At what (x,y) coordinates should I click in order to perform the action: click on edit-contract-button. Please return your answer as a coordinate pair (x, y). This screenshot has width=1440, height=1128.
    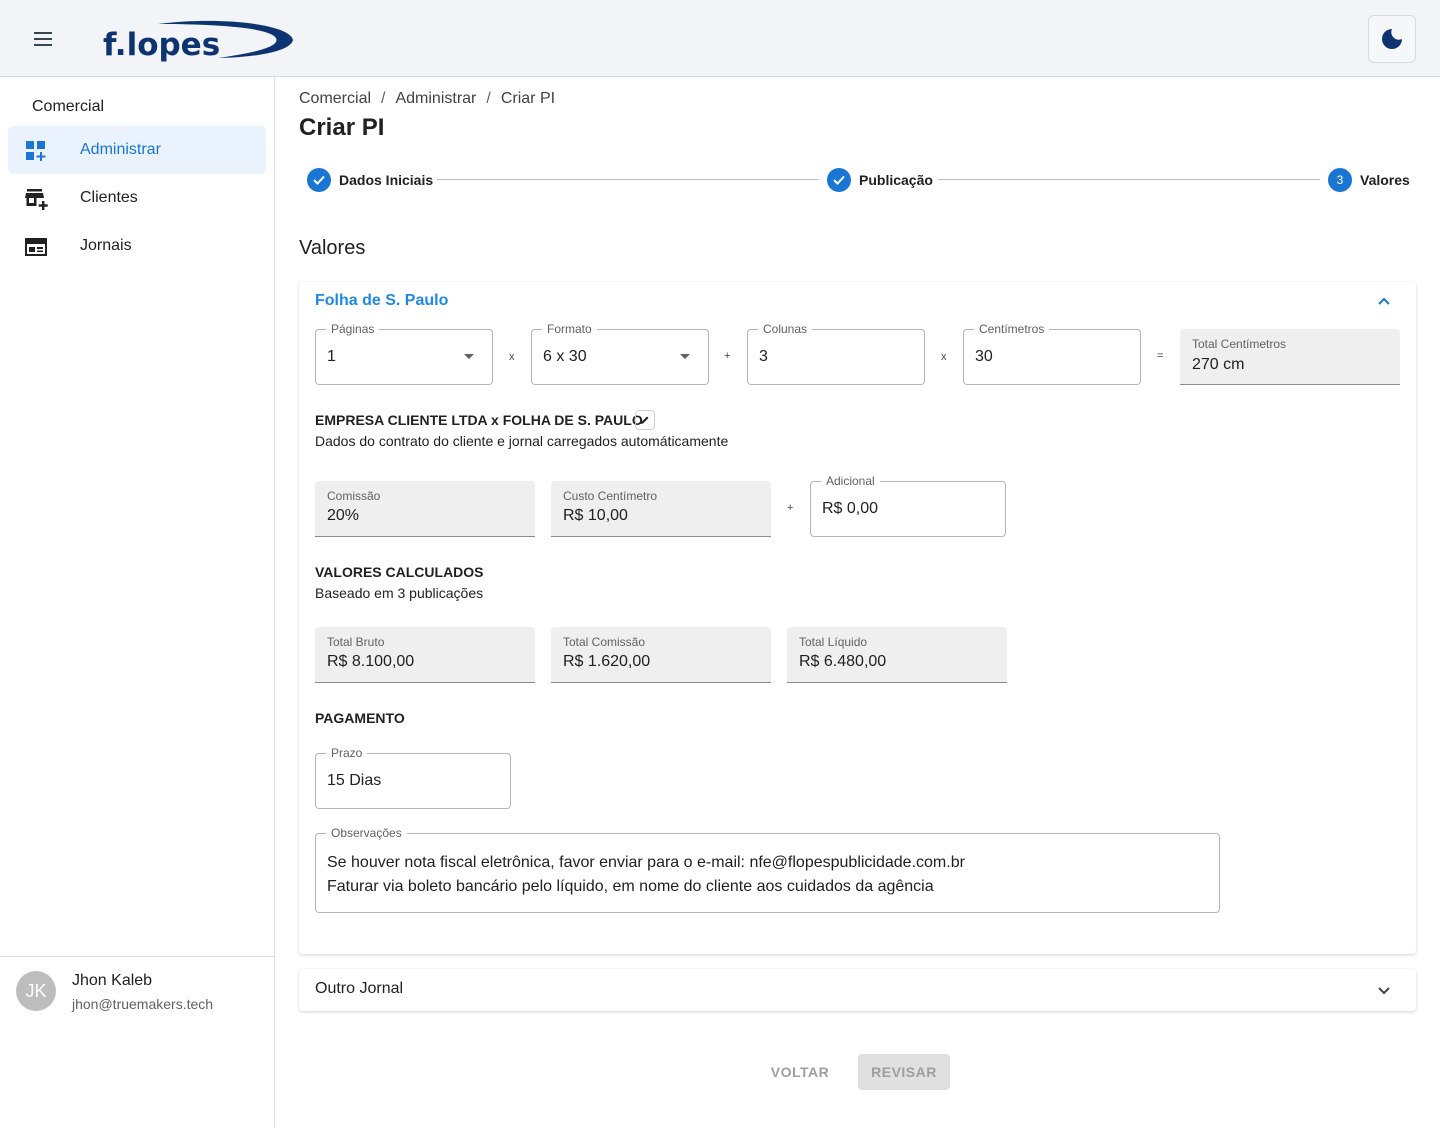
    Looking at the image, I should click on (645, 420).